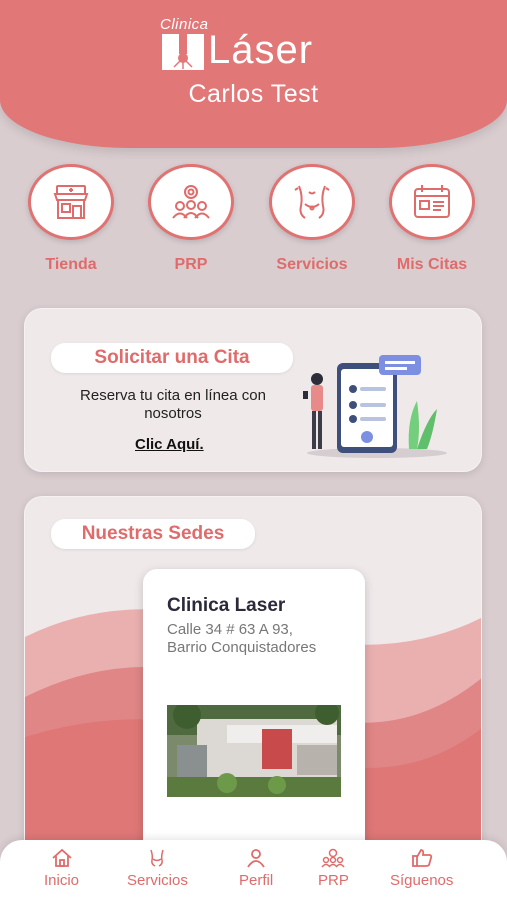  What do you see at coordinates (312, 264) in the screenshot?
I see `quick-action-label: Servicios` at bounding box center [312, 264].